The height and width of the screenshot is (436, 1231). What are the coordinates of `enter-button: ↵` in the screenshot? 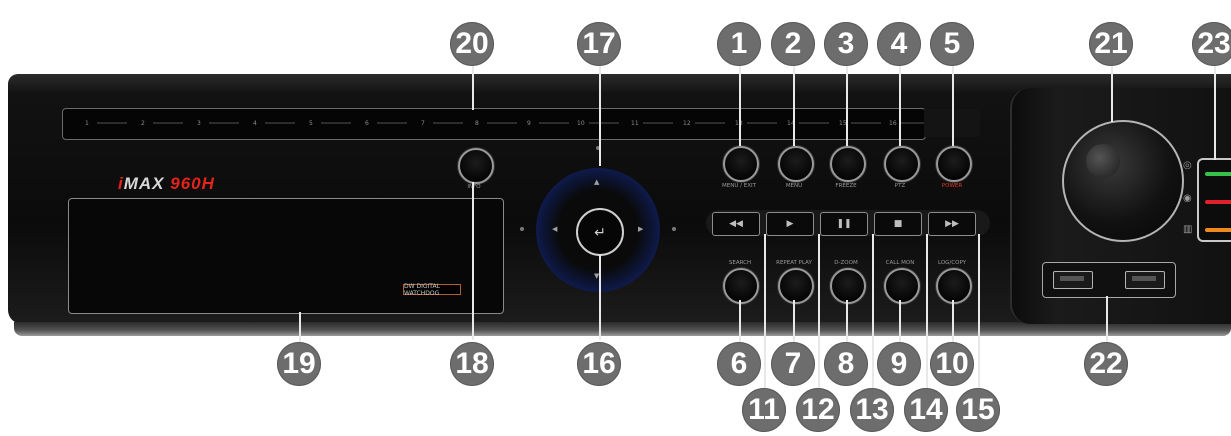 It's located at (600, 232).